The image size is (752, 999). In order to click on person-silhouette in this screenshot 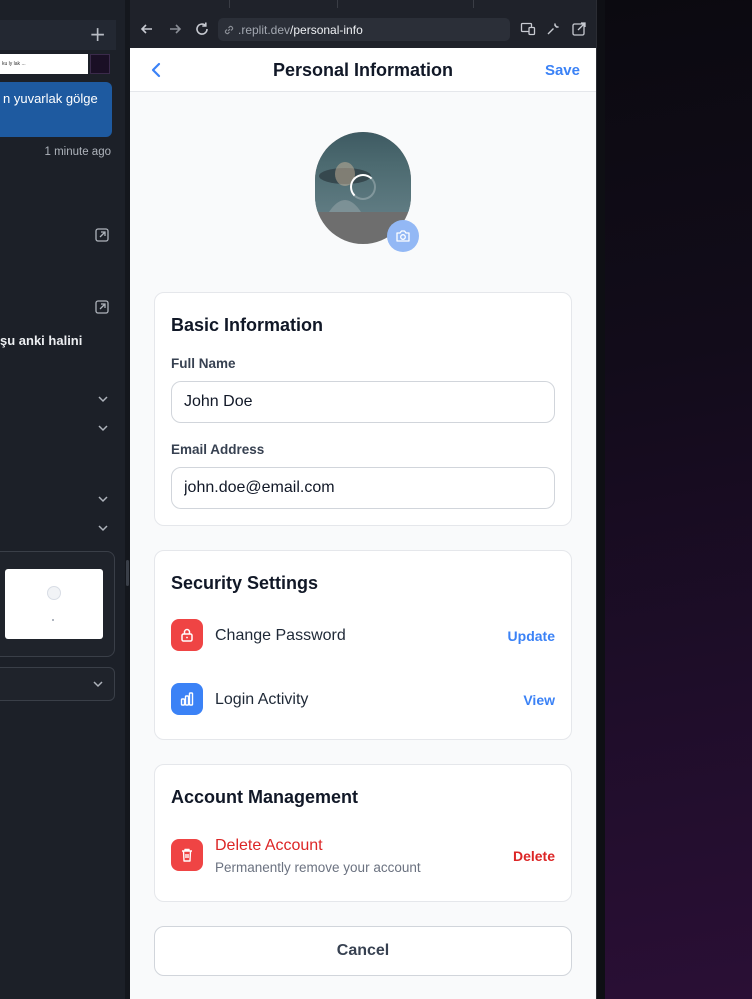, I will do `click(345, 187)`.